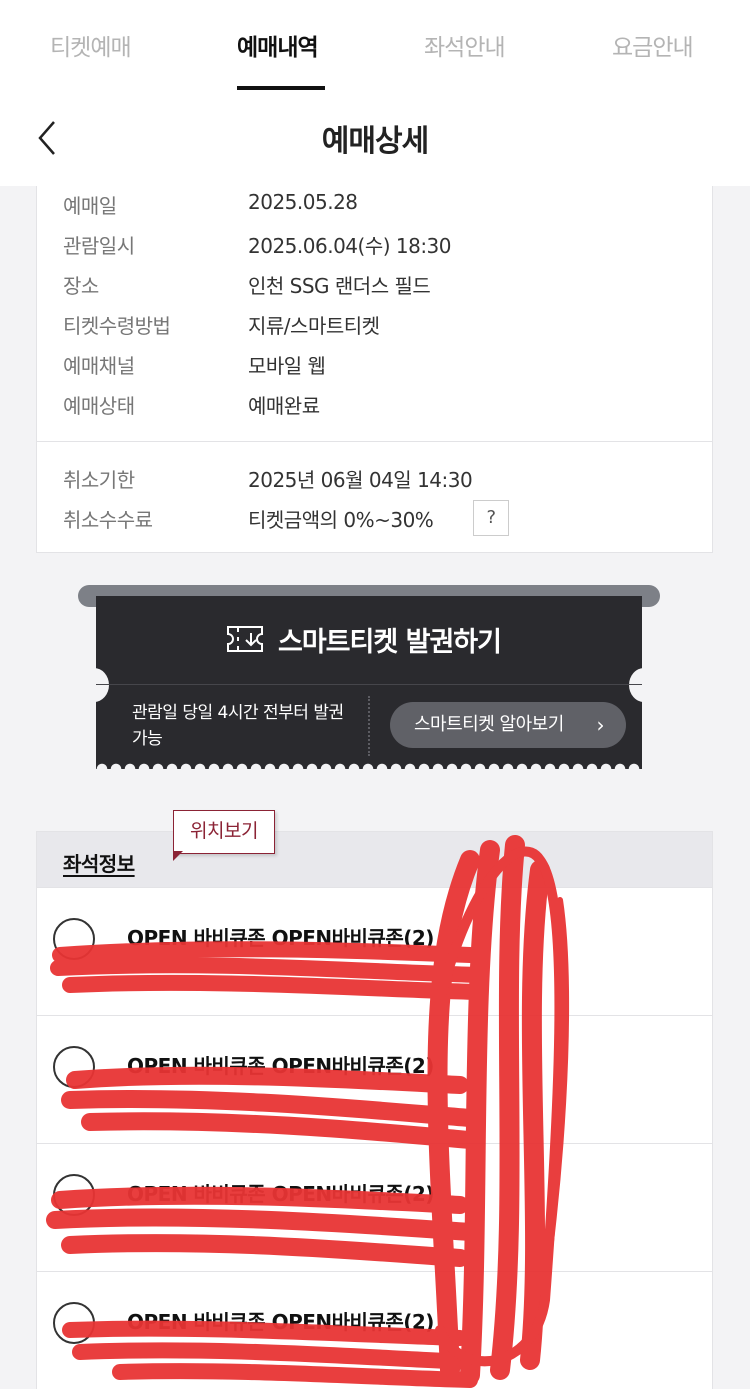 Image resolution: width=750 pixels, height=1389 pixels. What do you see at coordinates (383, 325) in the screenshot?
I see `info-row-ticket-pickup: 티켓수령방법 지류/스마트티켓` at bounding box center [383, 325].